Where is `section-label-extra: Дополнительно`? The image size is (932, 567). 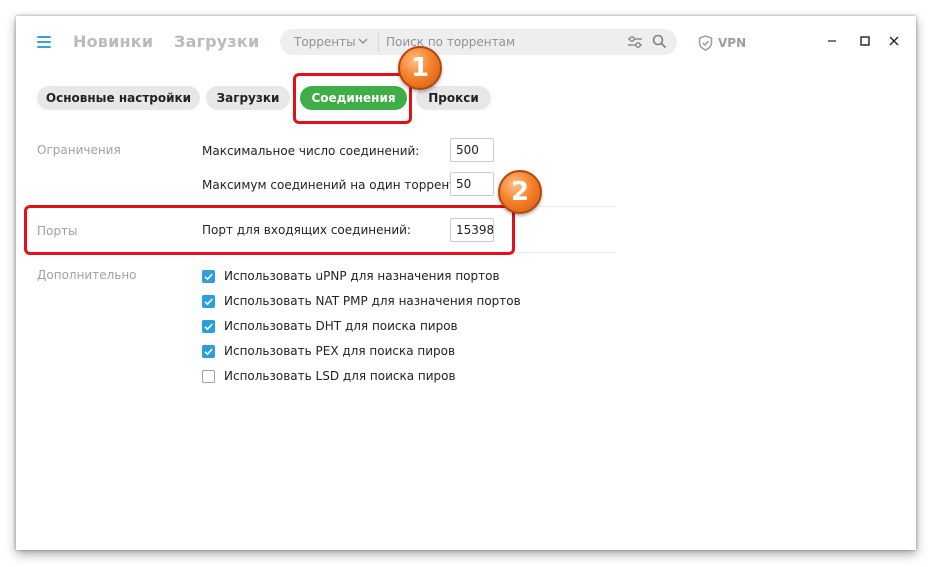
section-label-extra: Дополнительно is located at coordinates (87, 275).